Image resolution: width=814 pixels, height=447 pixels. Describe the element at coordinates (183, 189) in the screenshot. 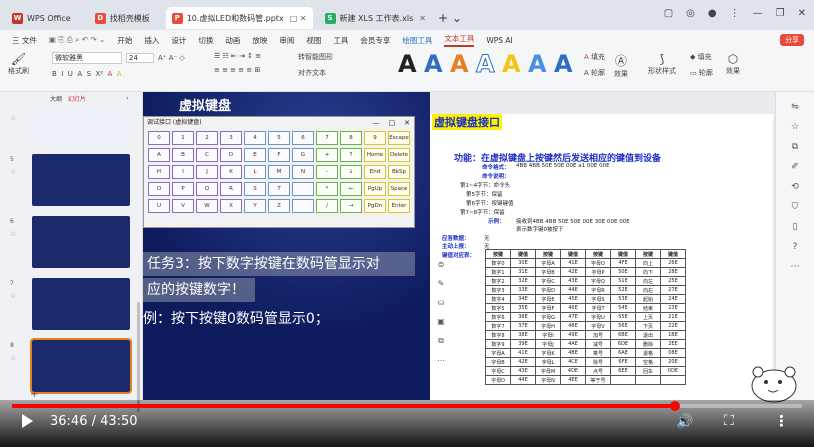

I see `key-button: P` at that location.